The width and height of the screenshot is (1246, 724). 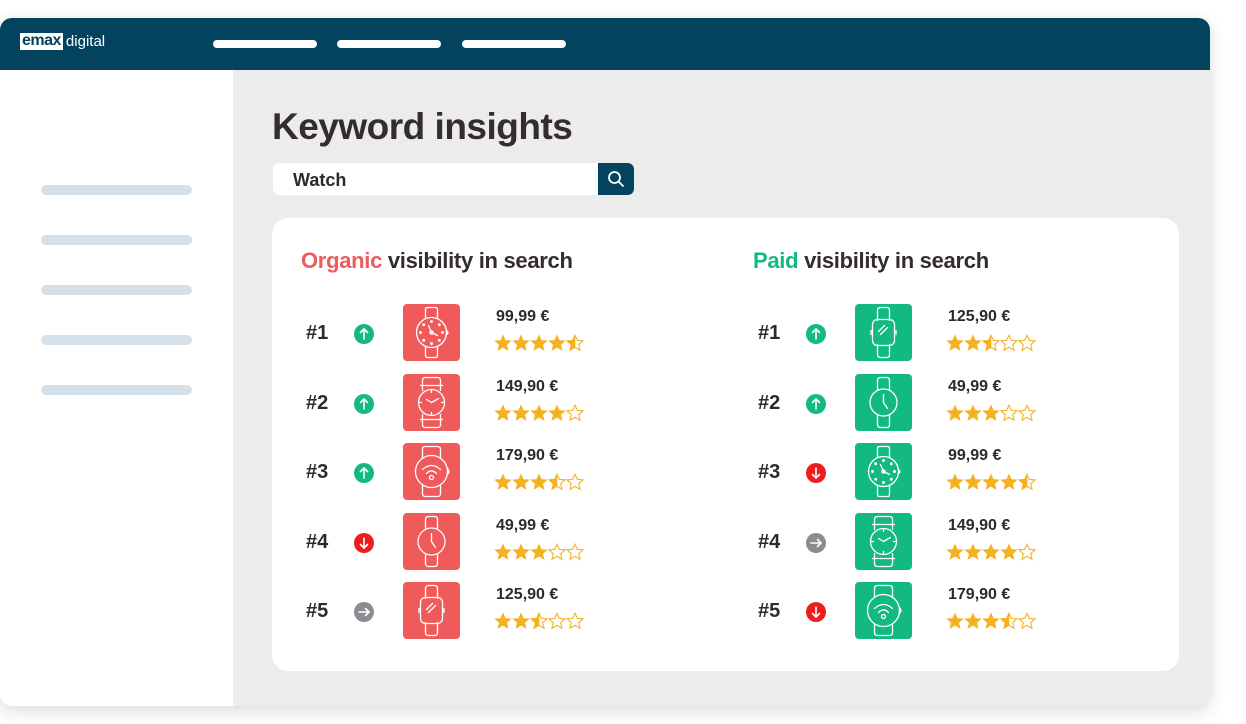 What do you see at coordinates (973, 611) in the screenshot?
I see `list-item: #5 179,90 €` at bounding box center [973, 611].